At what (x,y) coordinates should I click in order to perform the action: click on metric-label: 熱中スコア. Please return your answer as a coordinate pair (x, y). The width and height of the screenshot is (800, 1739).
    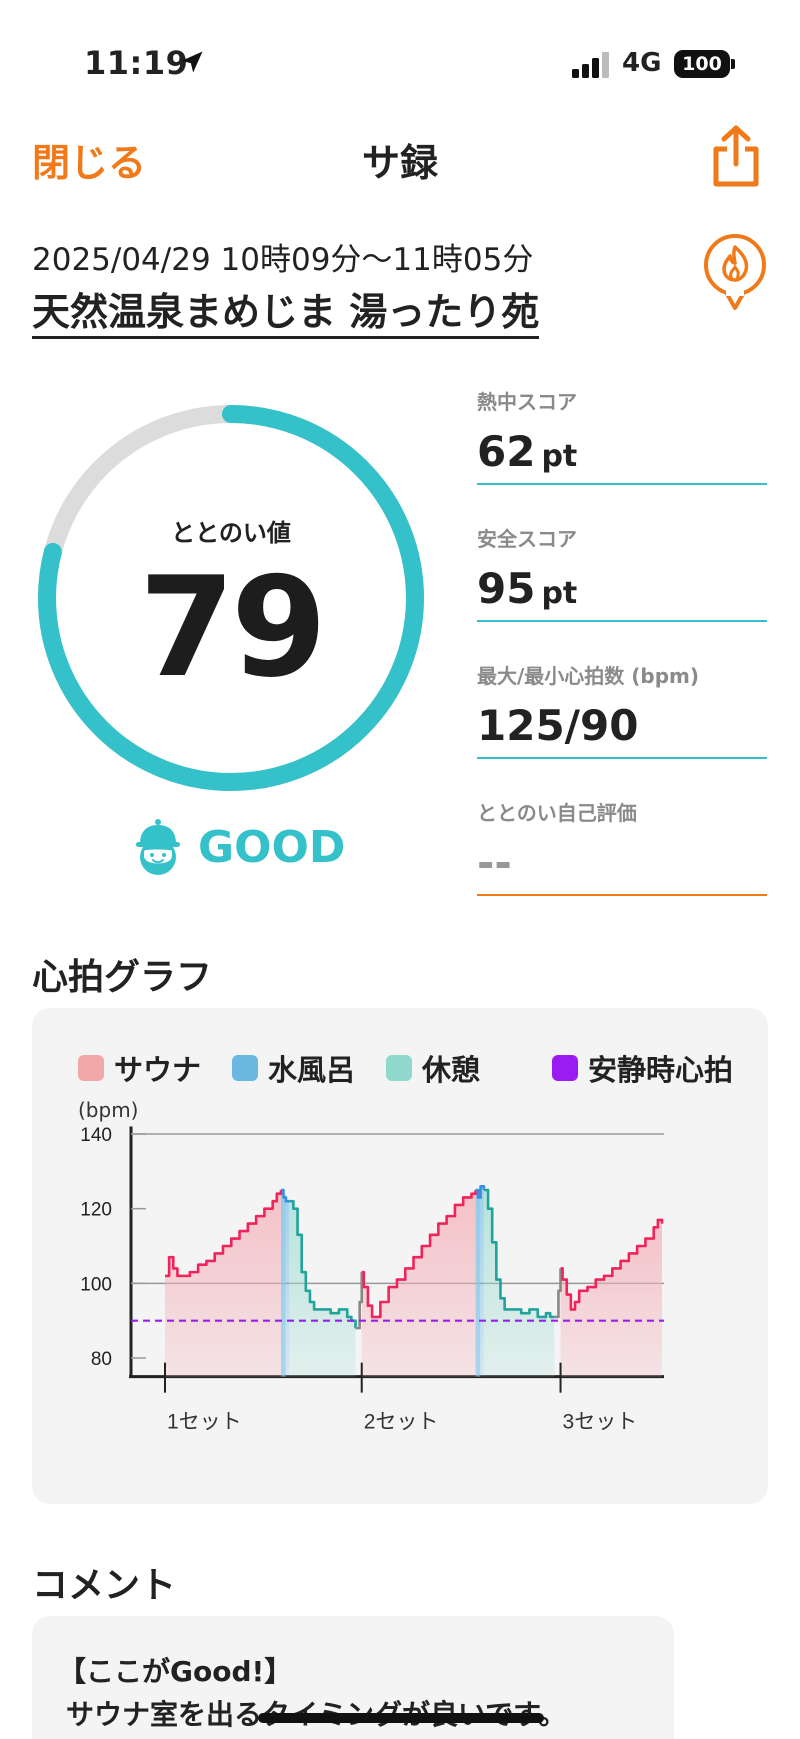
    Looking at the image, I should click on (527, 402).